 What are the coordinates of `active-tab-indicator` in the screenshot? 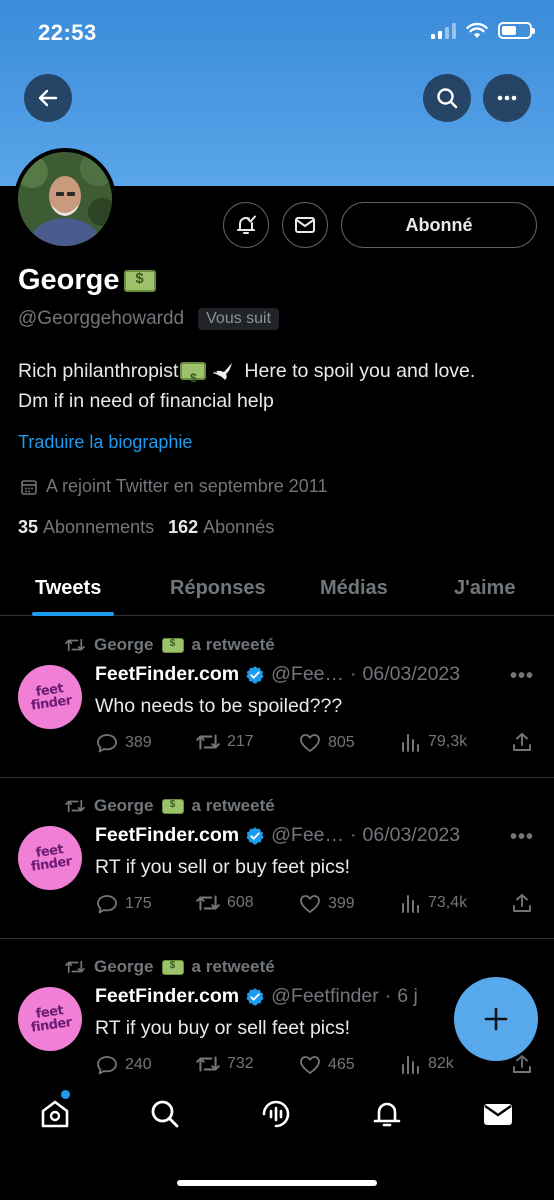 It's located at (73, 614).